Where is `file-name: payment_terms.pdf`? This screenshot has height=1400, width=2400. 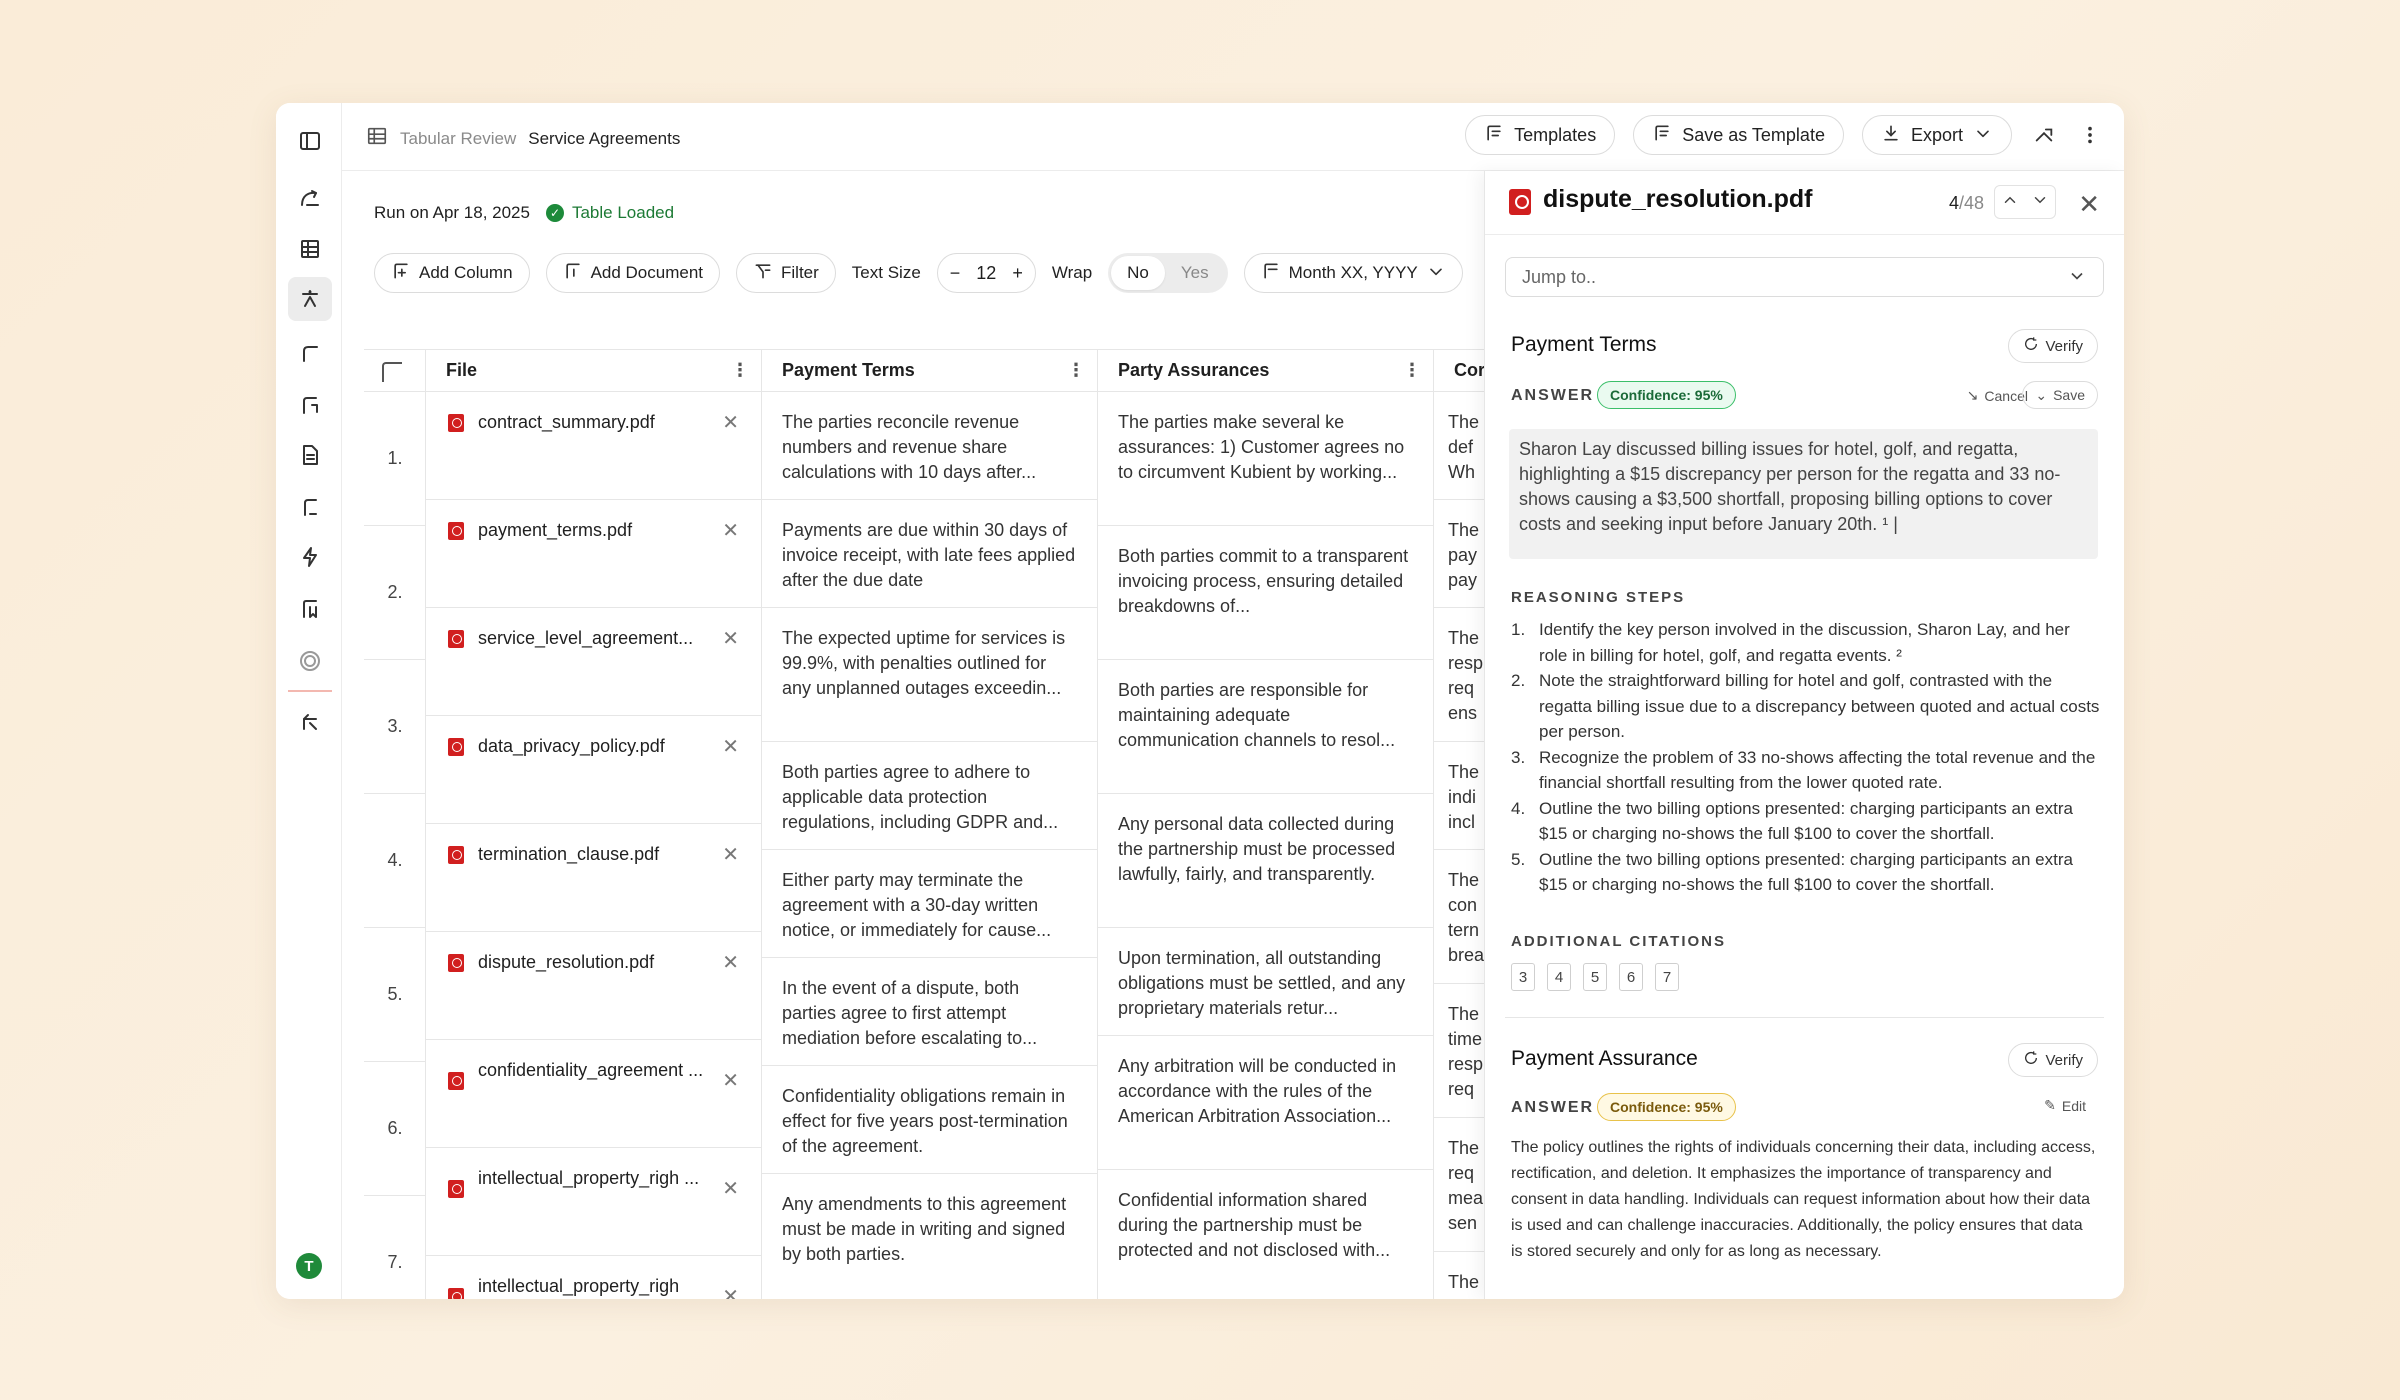
file-name: payment_terms.pdf is located at coordinates (593, 530).